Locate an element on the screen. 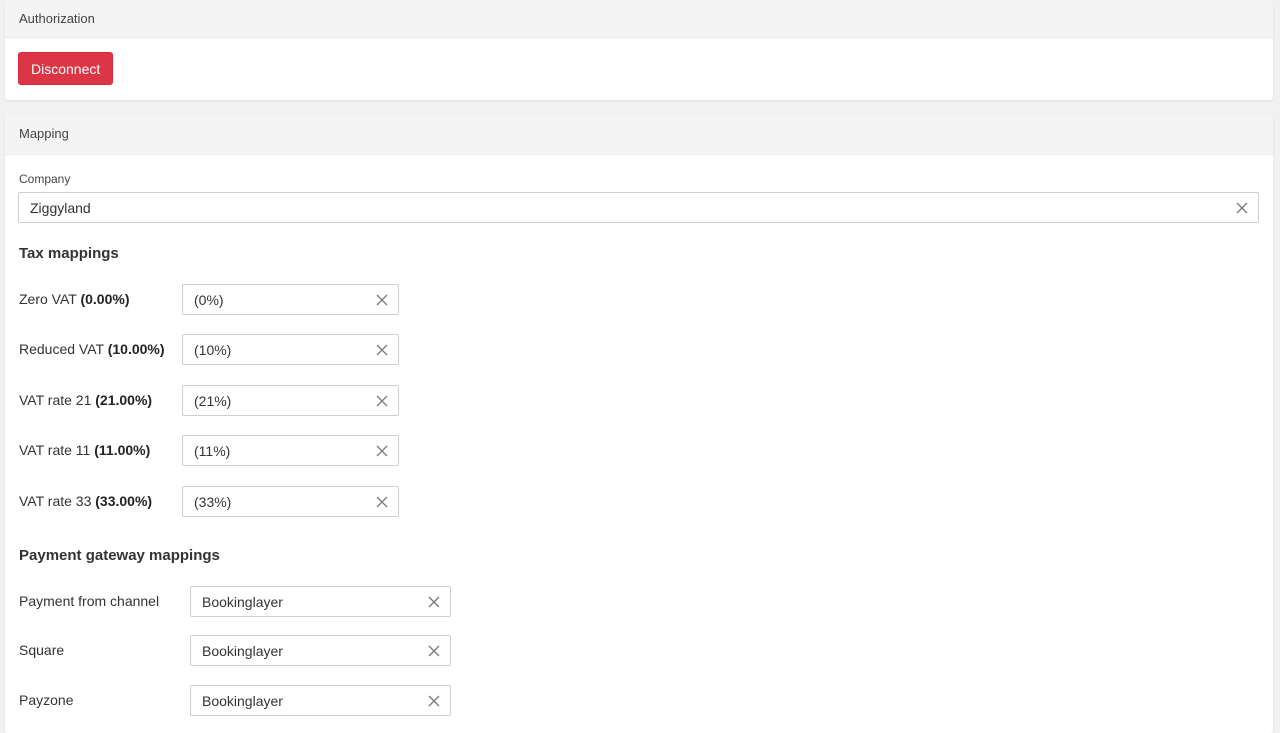  tax-mapping-value: (10%) is located at coordinates (213, 350).